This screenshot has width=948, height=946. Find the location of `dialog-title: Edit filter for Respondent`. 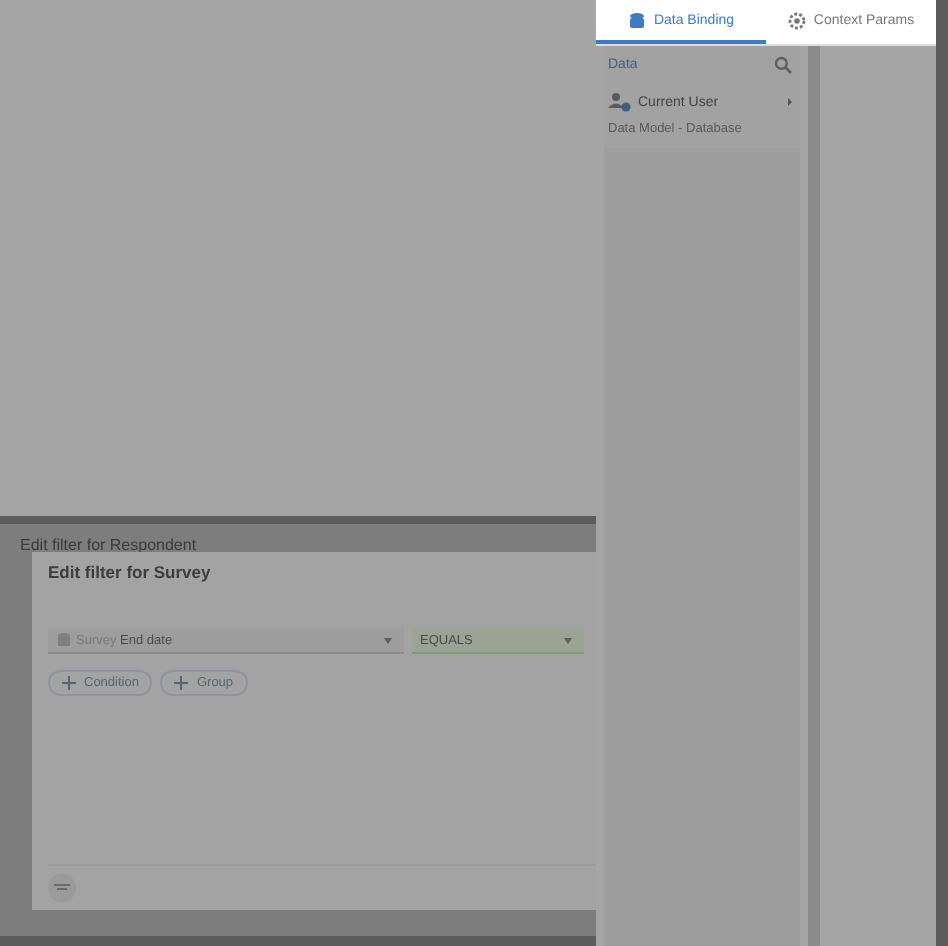

dialog-title: Edit filter for Respondent is located at coordinates (108, 545).